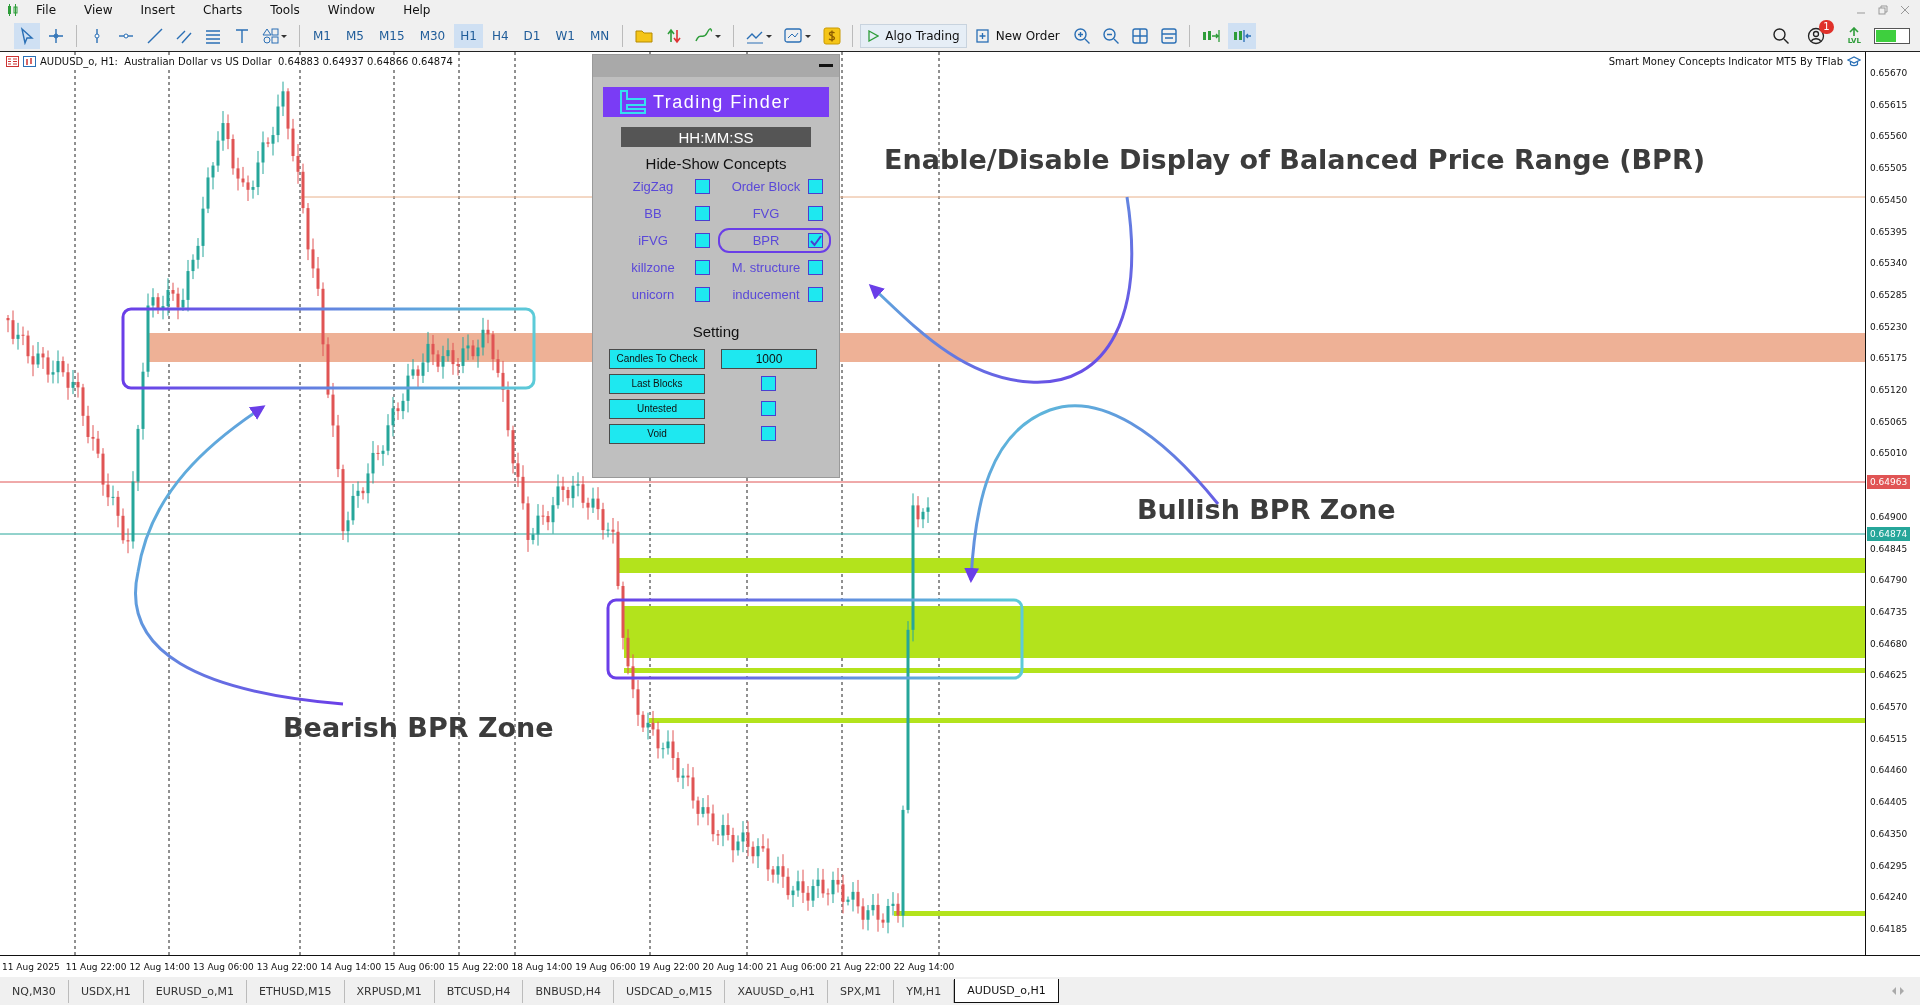 Image resolution: width=1920 pixels, height=1005 pixels. I want to click on menu-item: File, so click(46, 10).